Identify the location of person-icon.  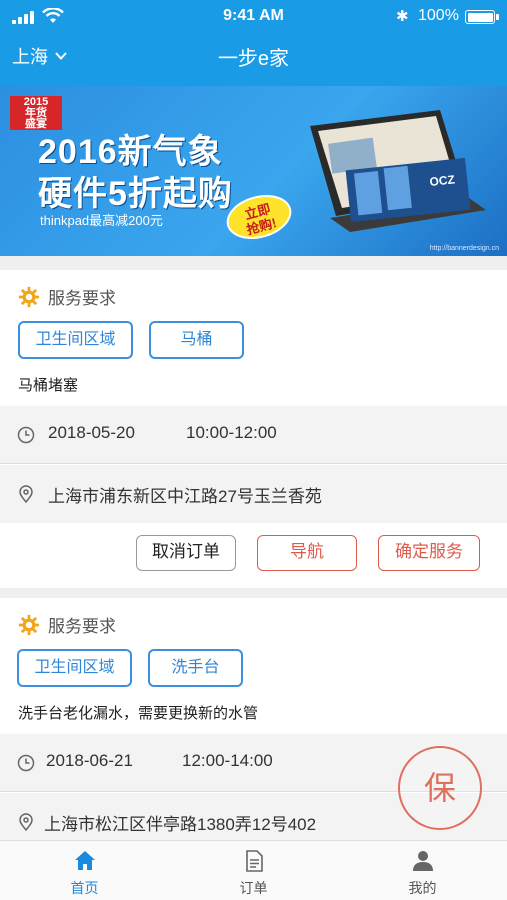
(422, 861).